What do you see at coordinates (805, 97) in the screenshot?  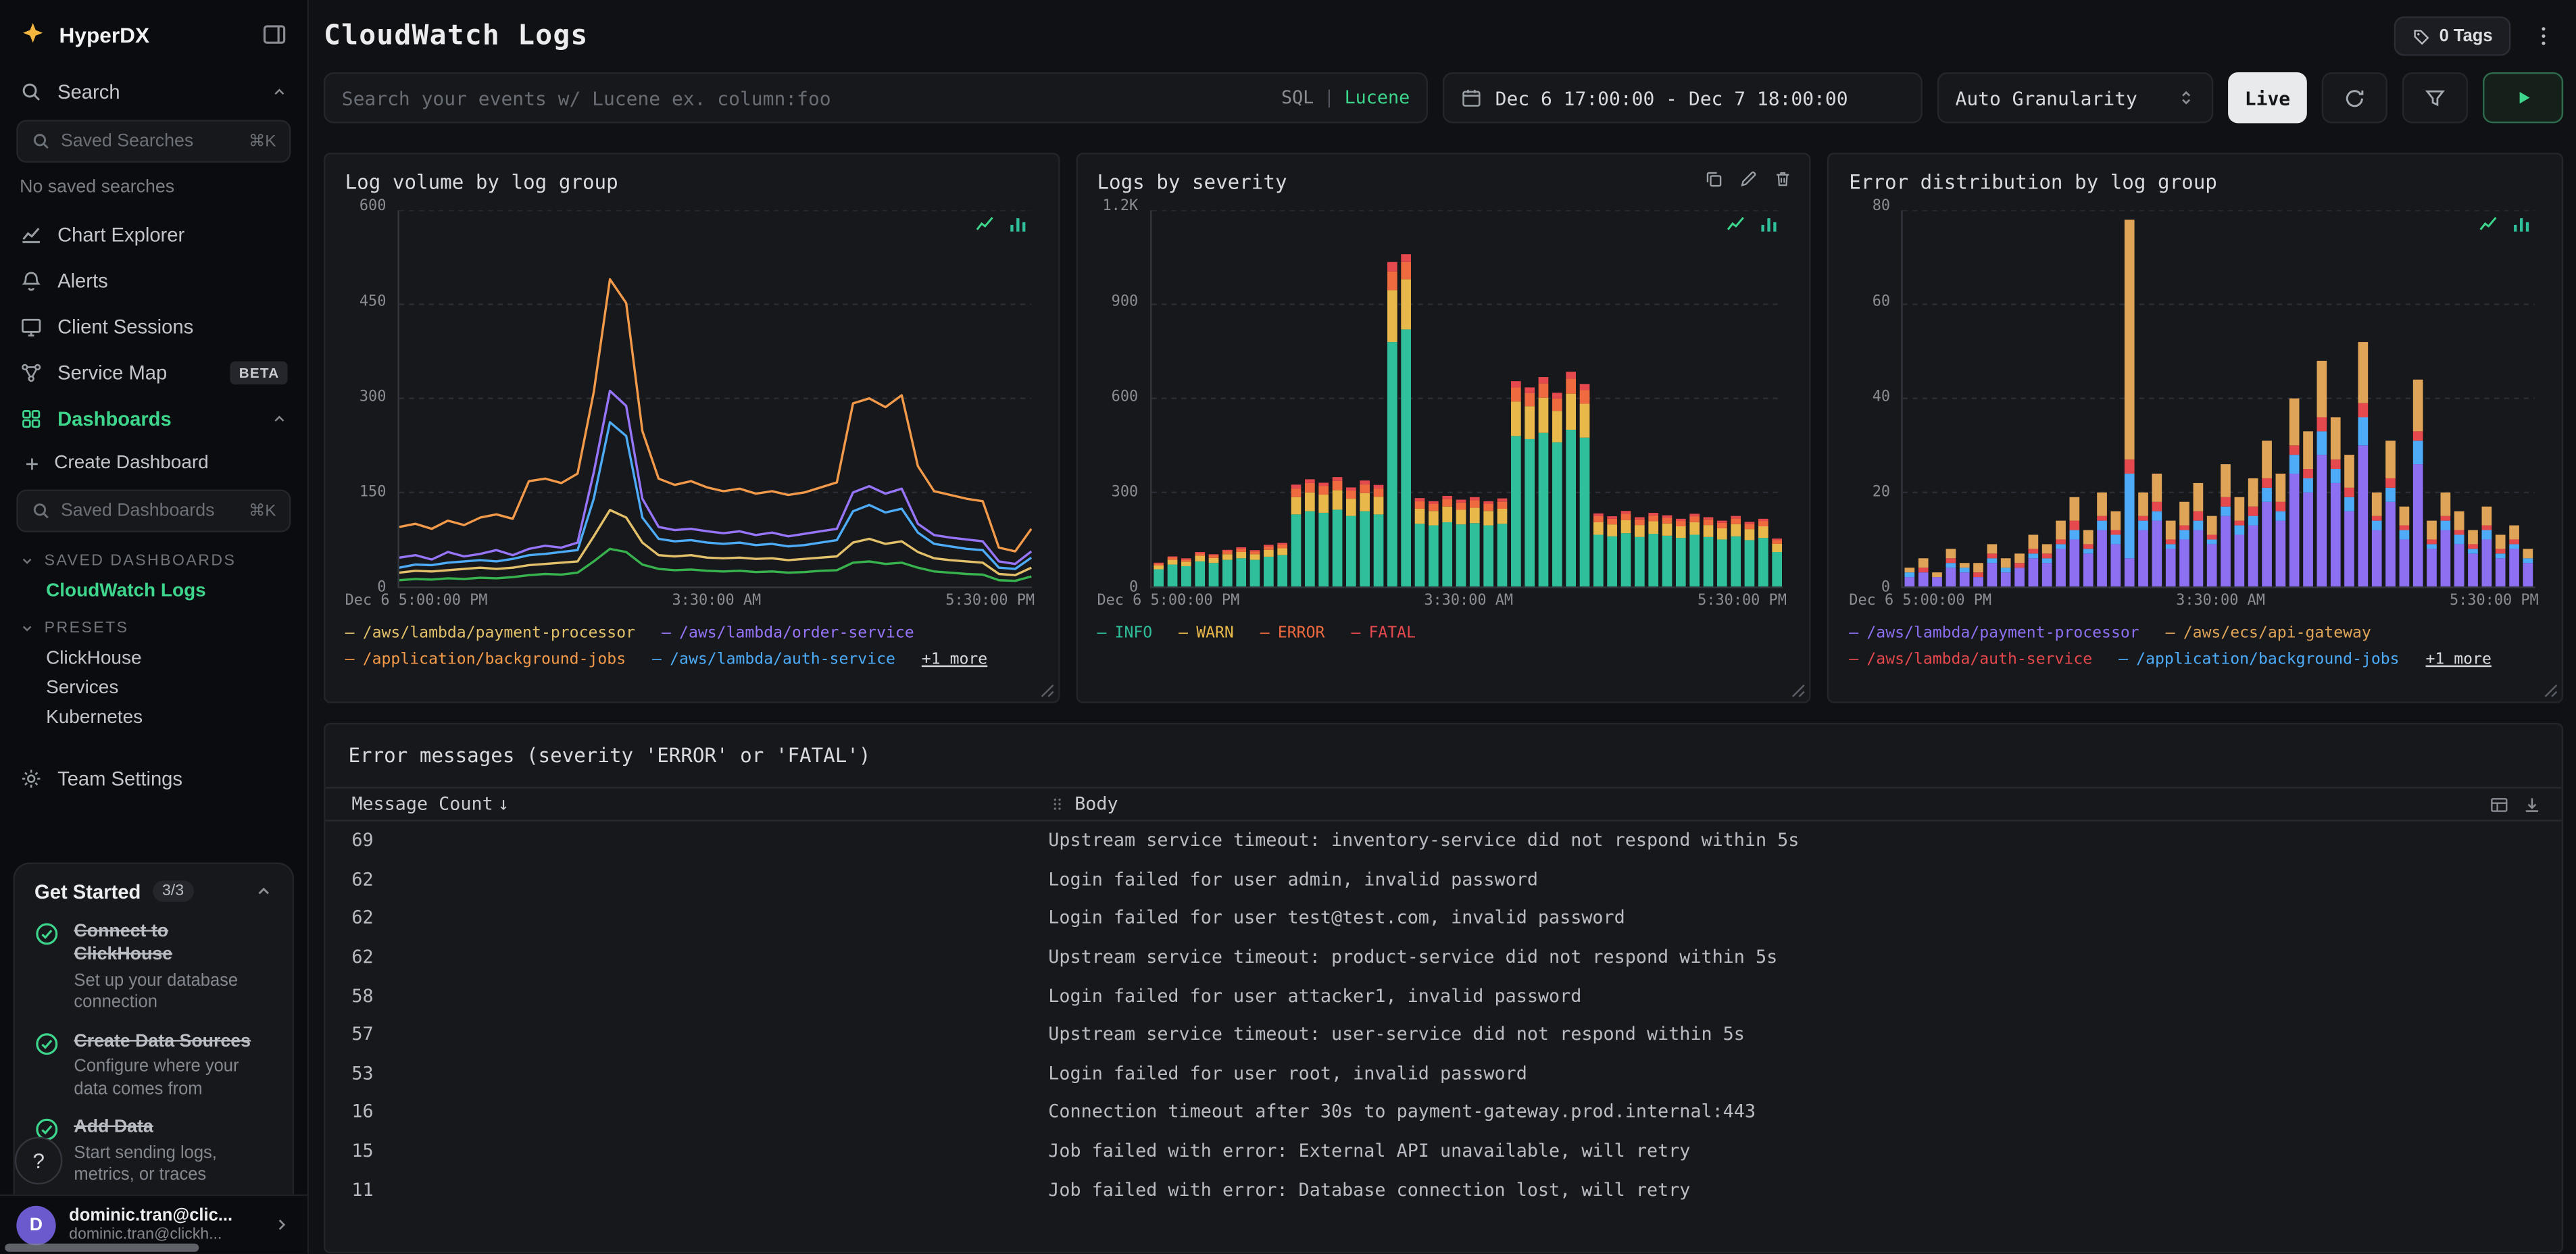 I see `event-search-input` at bounding box center [805, 97].